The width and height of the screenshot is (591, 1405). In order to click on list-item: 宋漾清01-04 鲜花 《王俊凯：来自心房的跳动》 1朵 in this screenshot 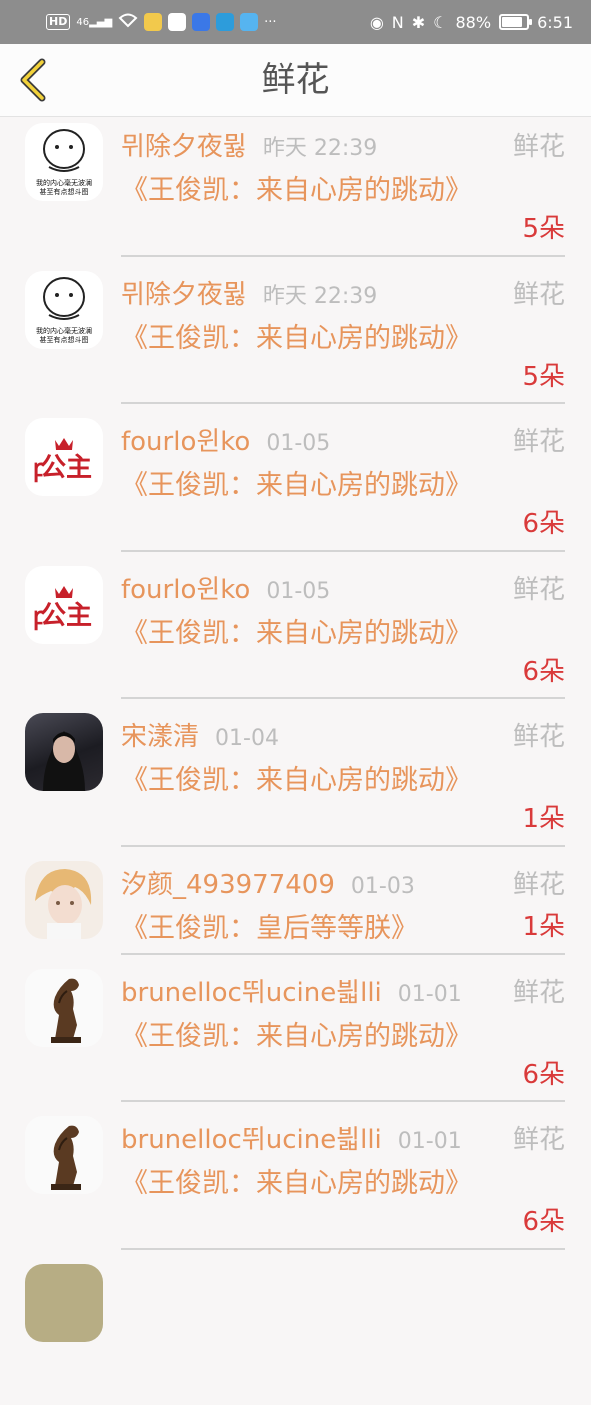, I will do `click(295, 781)`.